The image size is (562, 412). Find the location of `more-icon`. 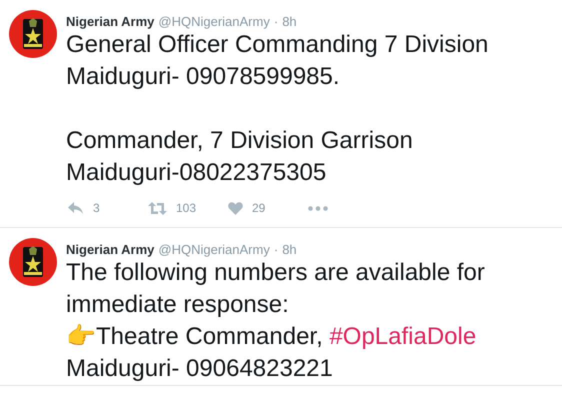

more-icon is located at coordinates (318, 208).